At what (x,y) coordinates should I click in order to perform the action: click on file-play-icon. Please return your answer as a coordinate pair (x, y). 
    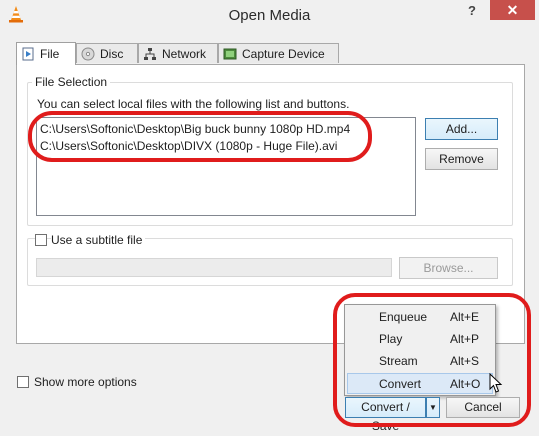
    Looking at the image, I should click on (28, 54).